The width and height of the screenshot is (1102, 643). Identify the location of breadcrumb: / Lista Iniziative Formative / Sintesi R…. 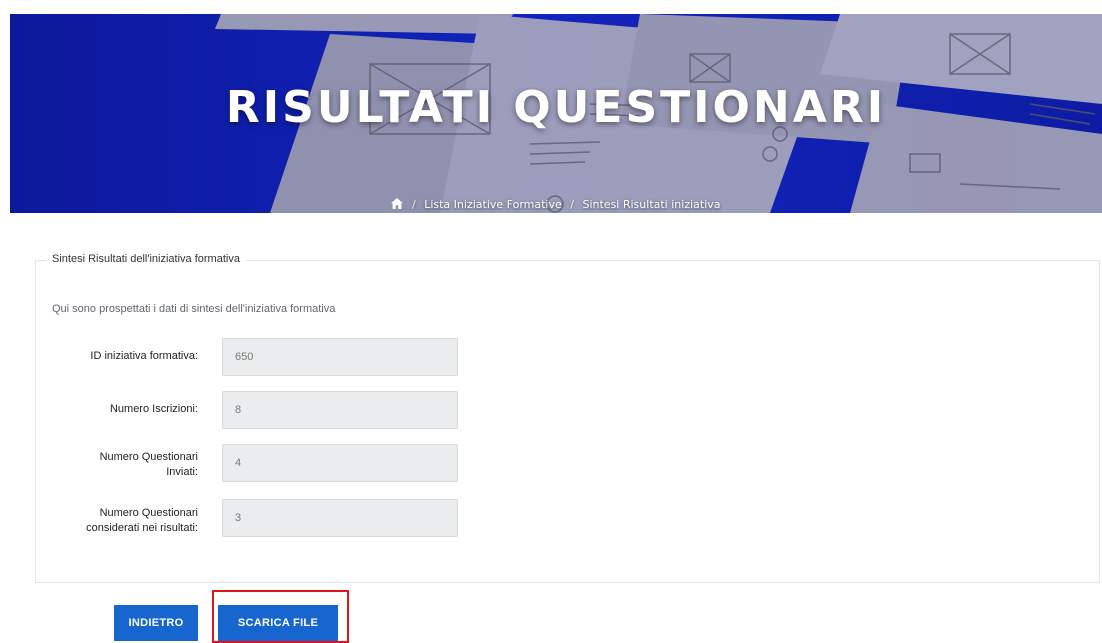
(556, 205).